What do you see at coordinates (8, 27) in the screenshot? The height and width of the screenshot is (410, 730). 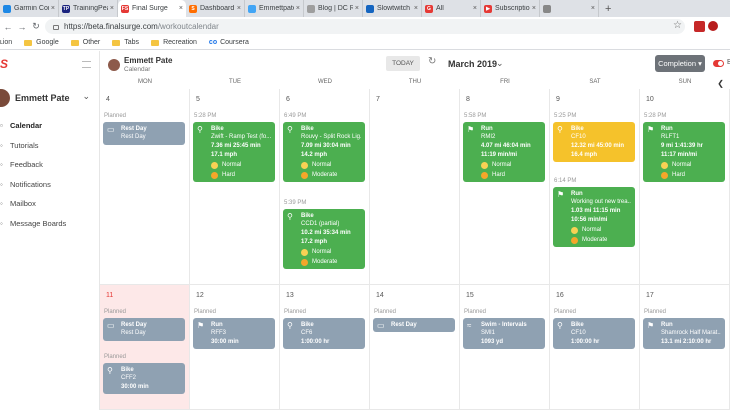 I see `back-icon: ←` at bounding box center [8, 27].